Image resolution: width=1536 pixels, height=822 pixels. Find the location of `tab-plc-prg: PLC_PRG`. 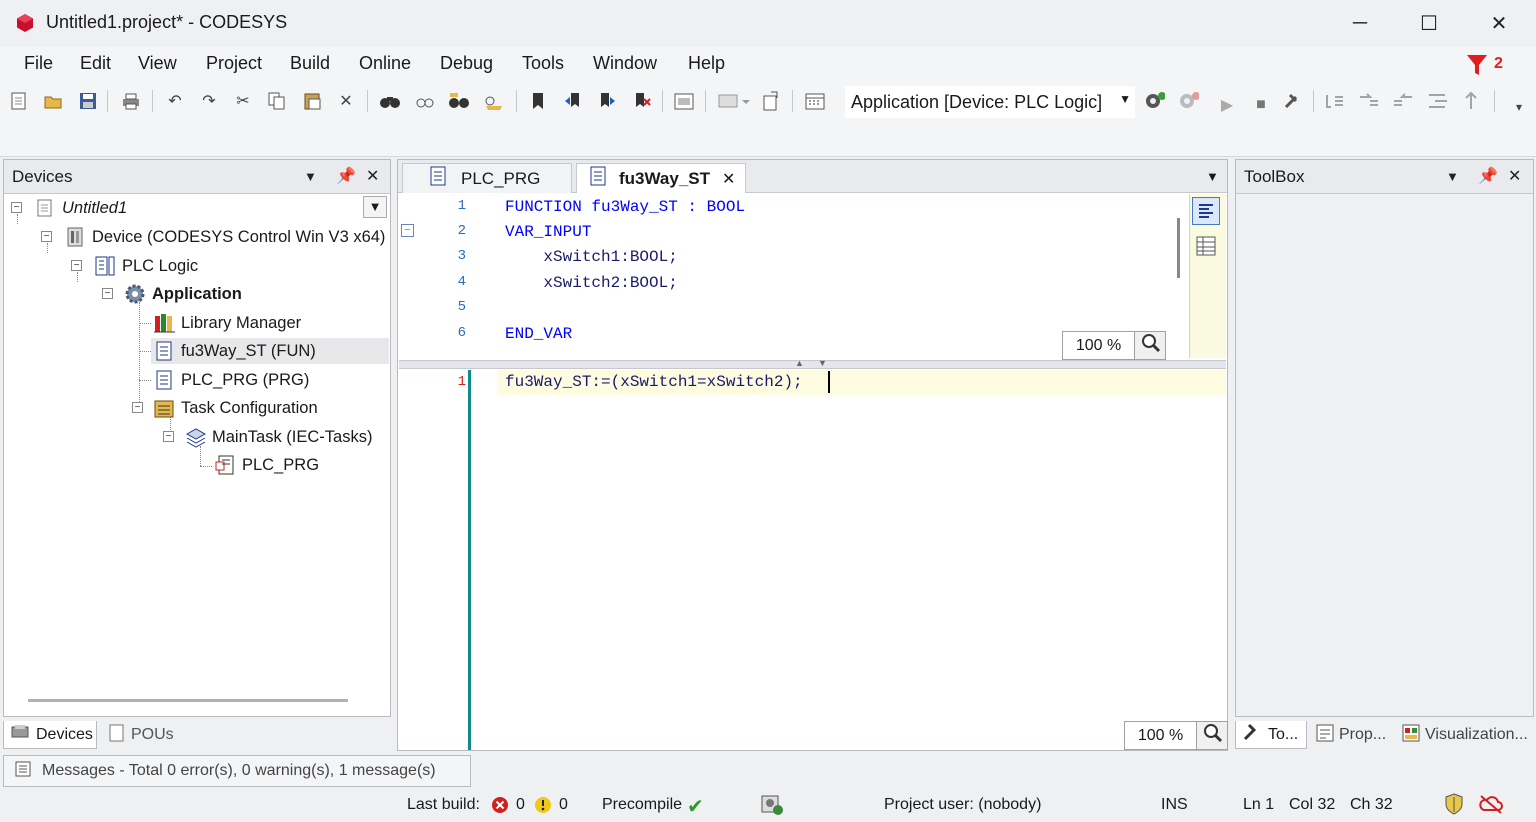

tab-plc-prg: PLC_PRG is located at coordinates (487, 178).